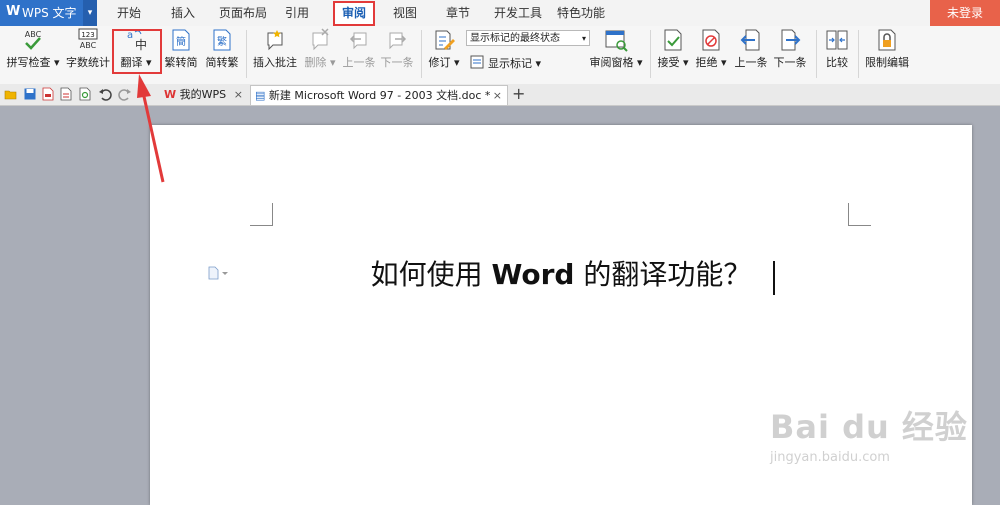  What do you see at coordinates (275, 40) in the screenshot?
I see `insert-comment-icon` at bounding box center [275, 40].